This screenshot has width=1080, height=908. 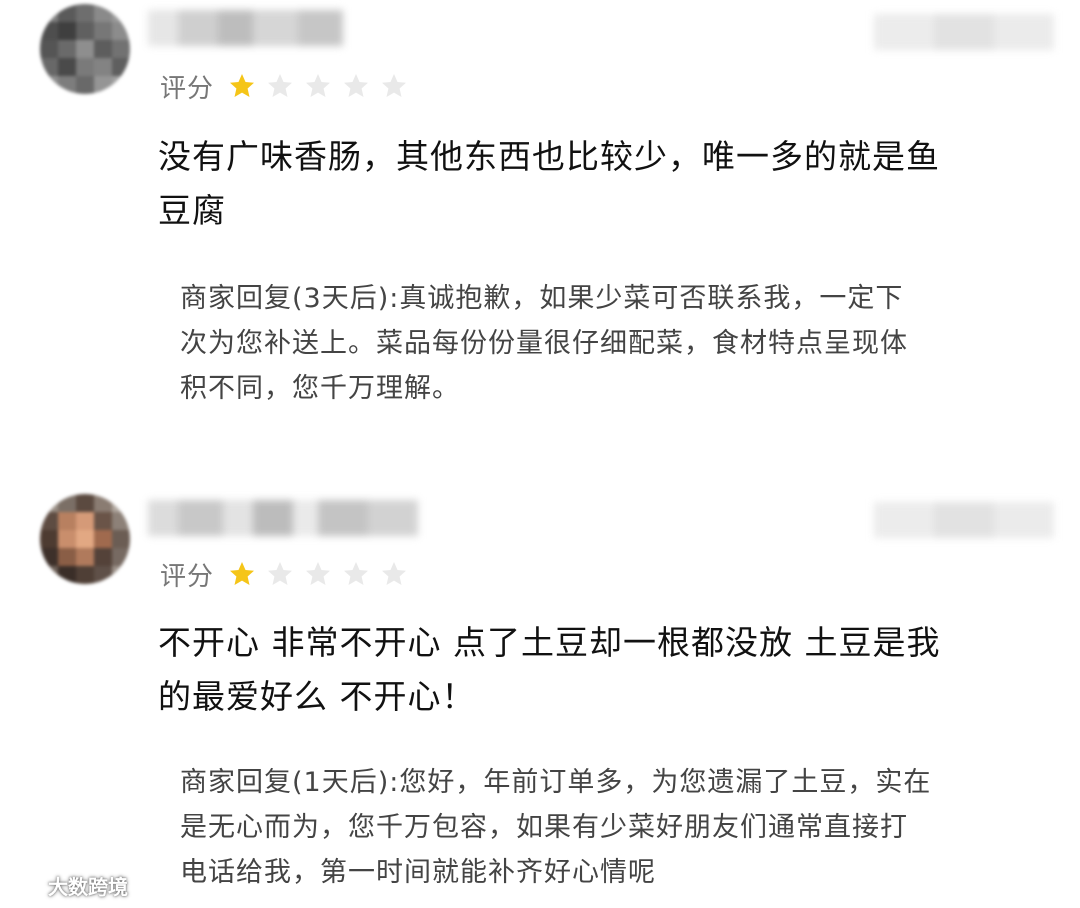 What do you see at coordinates (192, 210) in the screenshot?
I see `review-comment-line: 豆腐` at bounding box center [192, 210].